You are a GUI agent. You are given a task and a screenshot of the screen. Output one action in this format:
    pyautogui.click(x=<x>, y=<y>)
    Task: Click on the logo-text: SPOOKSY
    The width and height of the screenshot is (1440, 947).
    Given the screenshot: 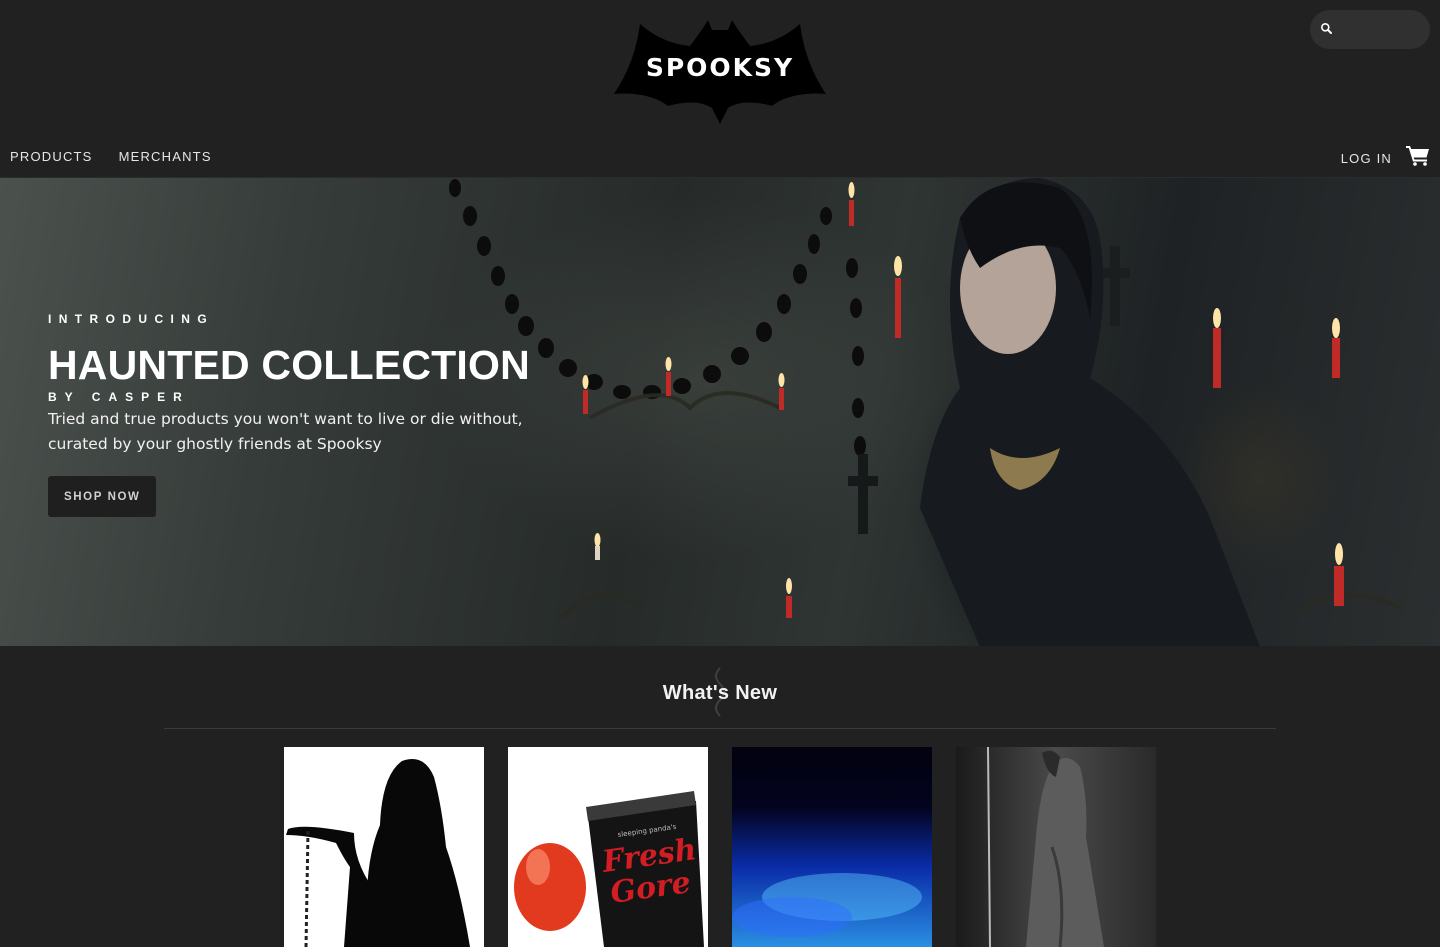 What is the action you would take?
    pyautogui.click(x=720, y=67)
    